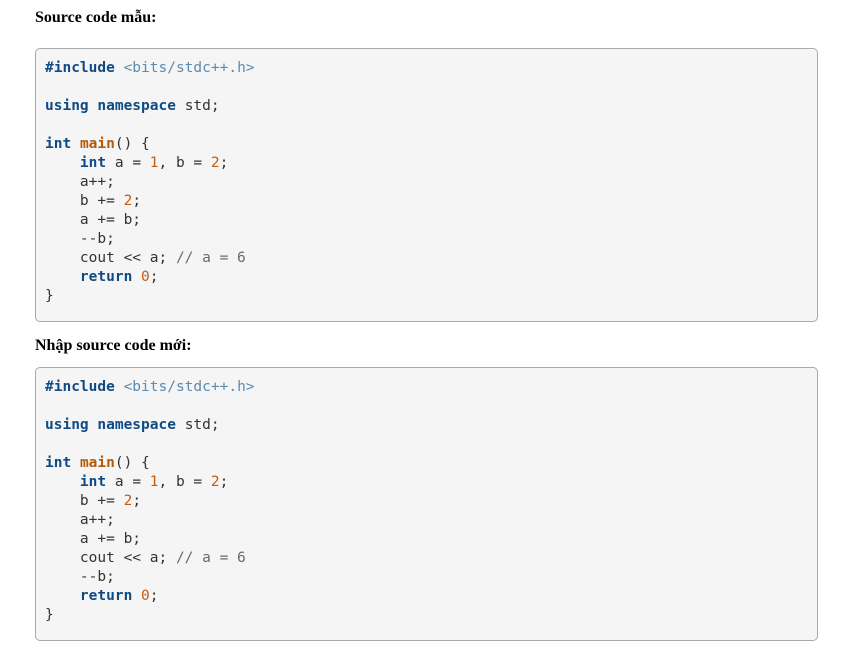 This screenshot has height=649, width=858. What do you see at coordinates (113, 345) in the screenshot?
I see `input-code-heading: Nhập source code mới:` at bounding box center [113, 345].